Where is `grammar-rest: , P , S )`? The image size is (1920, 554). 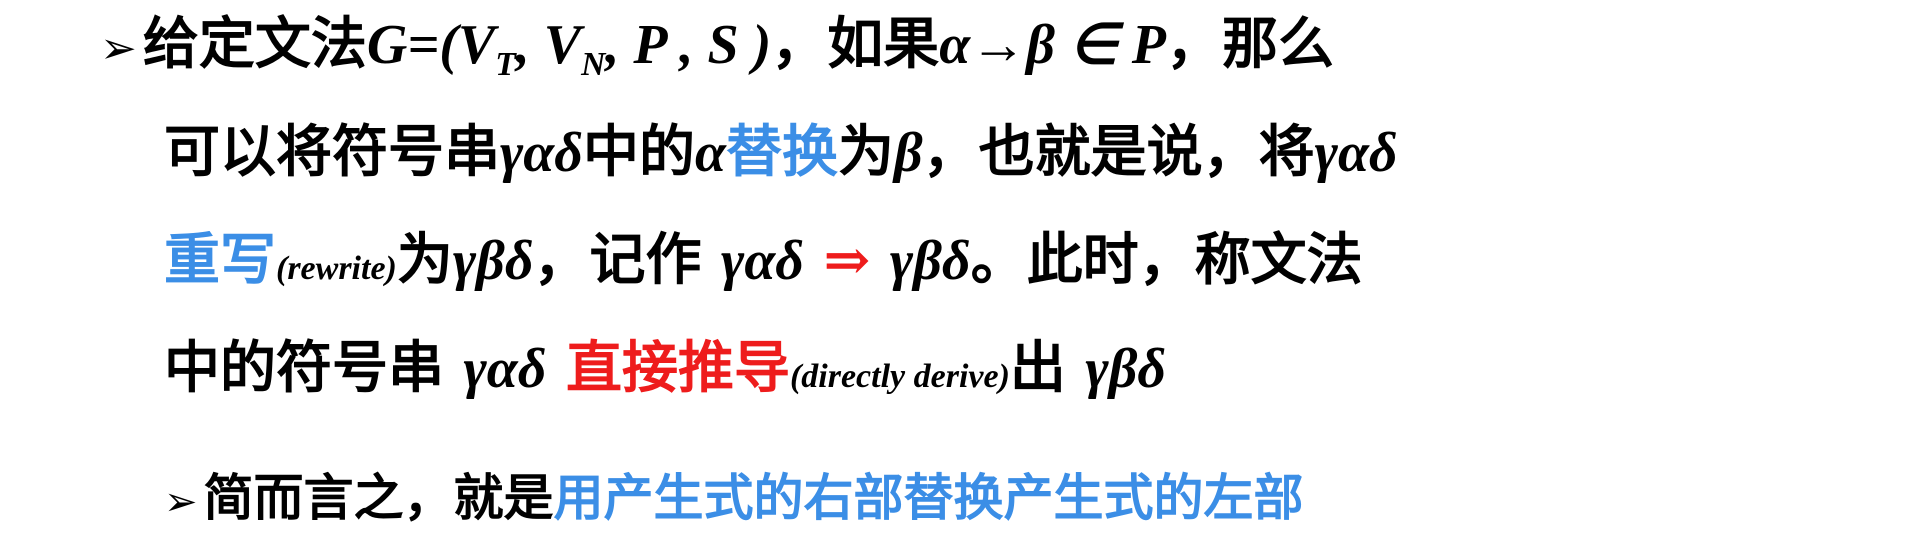
grammar-rest: , P , S ) is located at coordinates (688, 45).